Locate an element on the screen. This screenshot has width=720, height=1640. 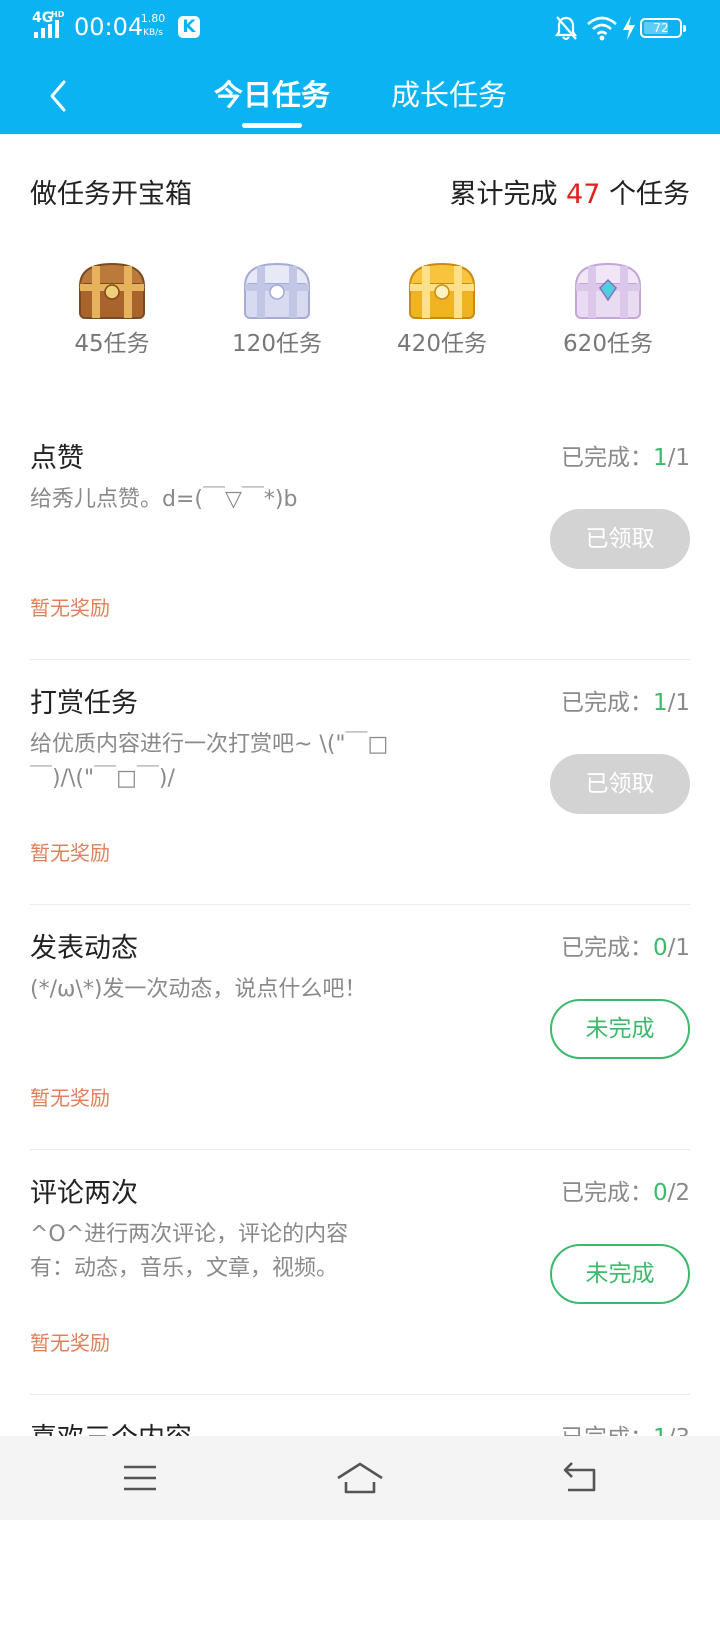
tab-growth-tasks: 成长任务 is located at coordinates (449, 95).